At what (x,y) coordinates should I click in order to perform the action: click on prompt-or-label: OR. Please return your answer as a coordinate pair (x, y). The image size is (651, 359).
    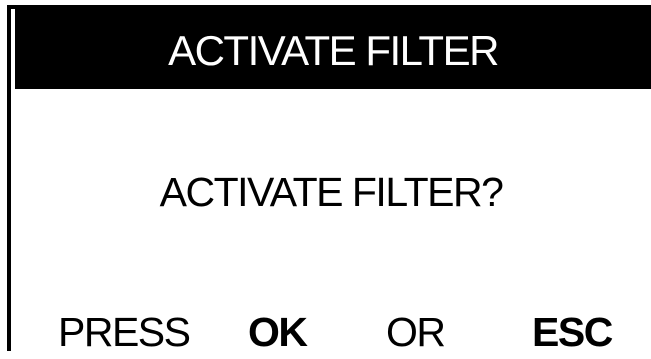
    Looking at the image, I should click on (416, 332).